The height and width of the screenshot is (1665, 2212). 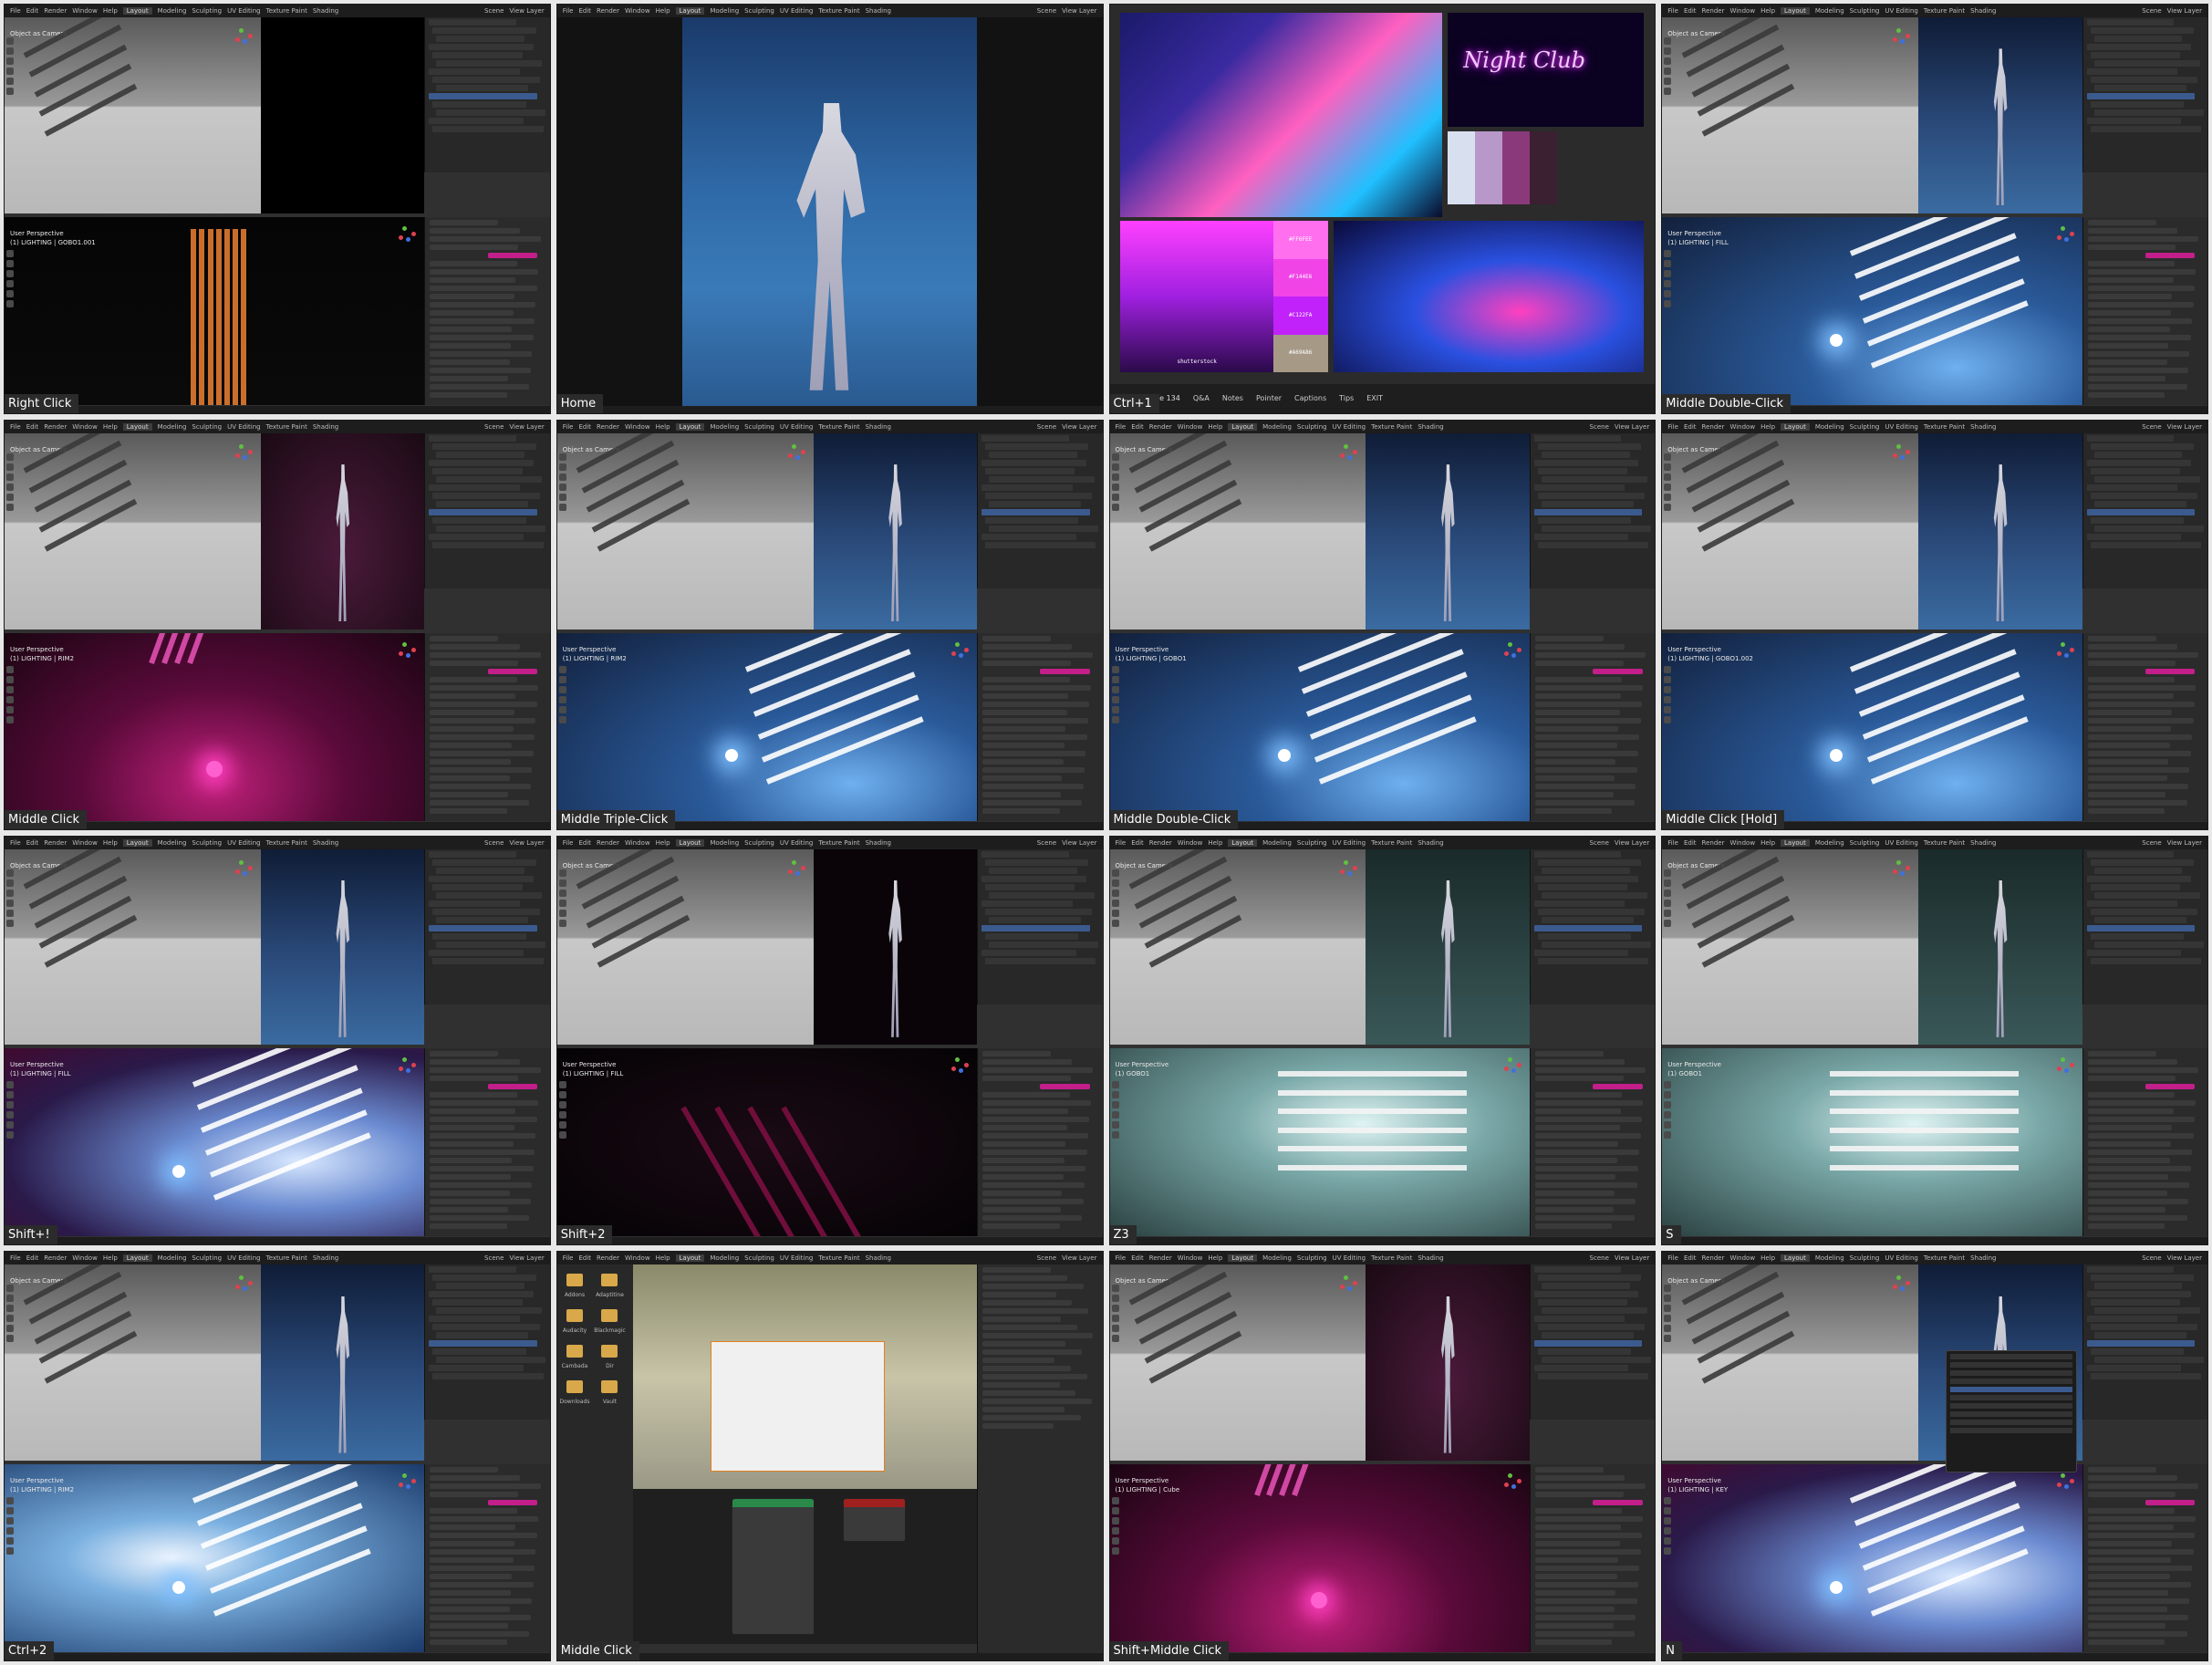 I want to click on menu-edit: Edit, so click(x=585, y=11).